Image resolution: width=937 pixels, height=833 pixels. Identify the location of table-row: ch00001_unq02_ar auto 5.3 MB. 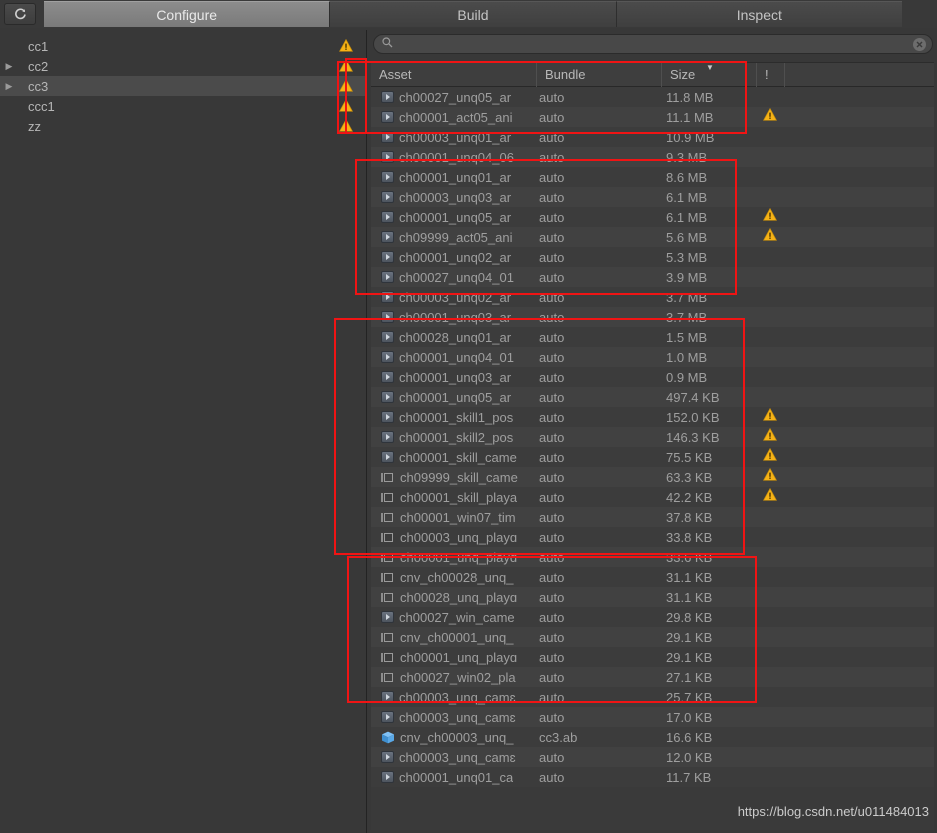
(652, 257).